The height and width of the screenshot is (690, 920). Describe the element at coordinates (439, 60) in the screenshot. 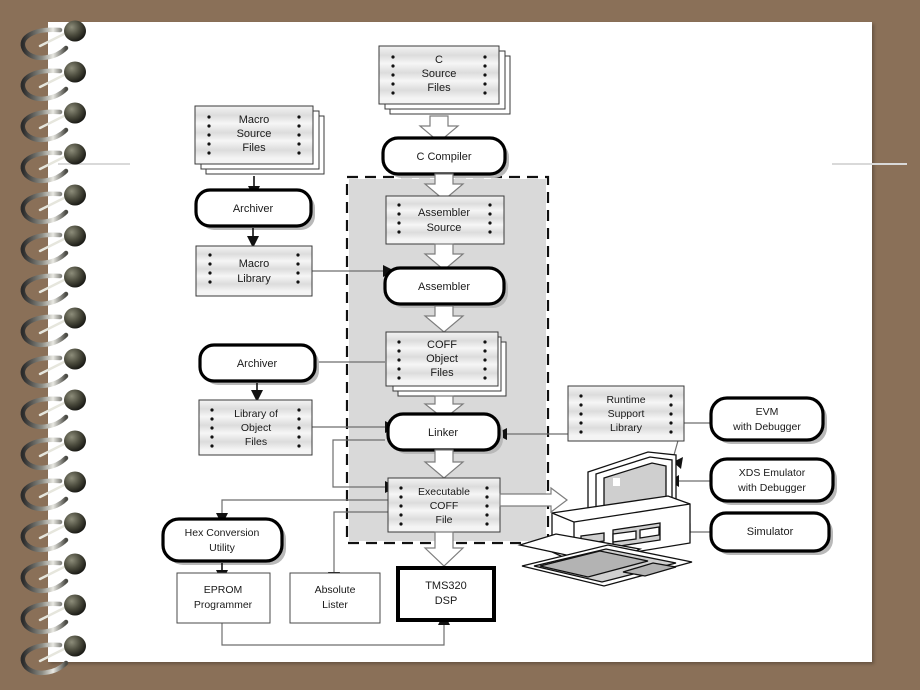

I see `label-c-source-files-1: C` at that location.